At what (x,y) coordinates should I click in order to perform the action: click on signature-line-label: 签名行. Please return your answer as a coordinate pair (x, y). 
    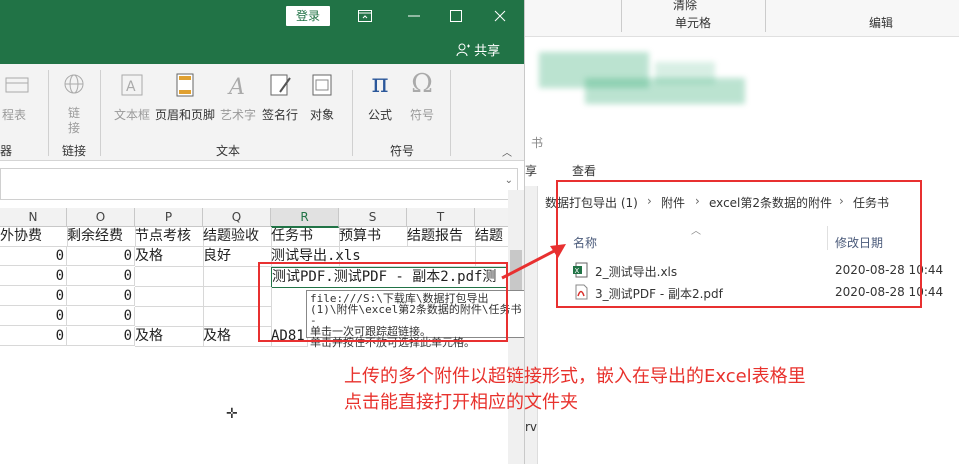
    Looking at the image, I should click on (279, 115).